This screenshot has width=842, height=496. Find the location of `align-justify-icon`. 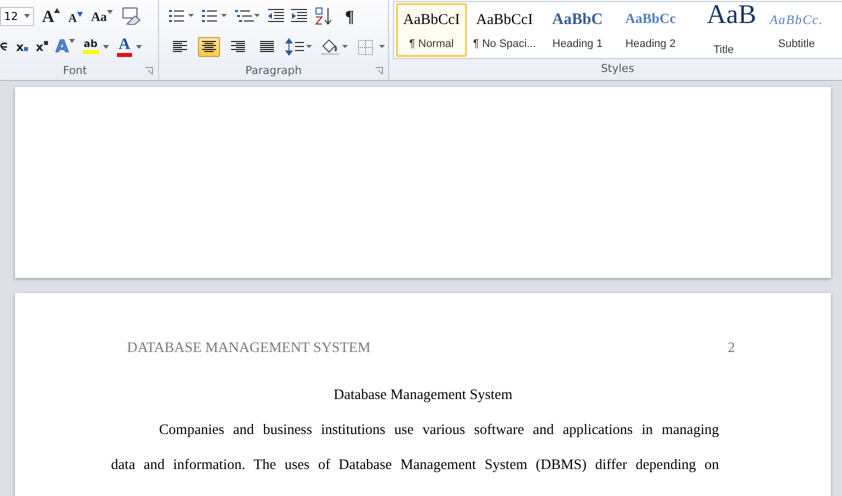

align-justify-icon is located at coordinates (267, 47).